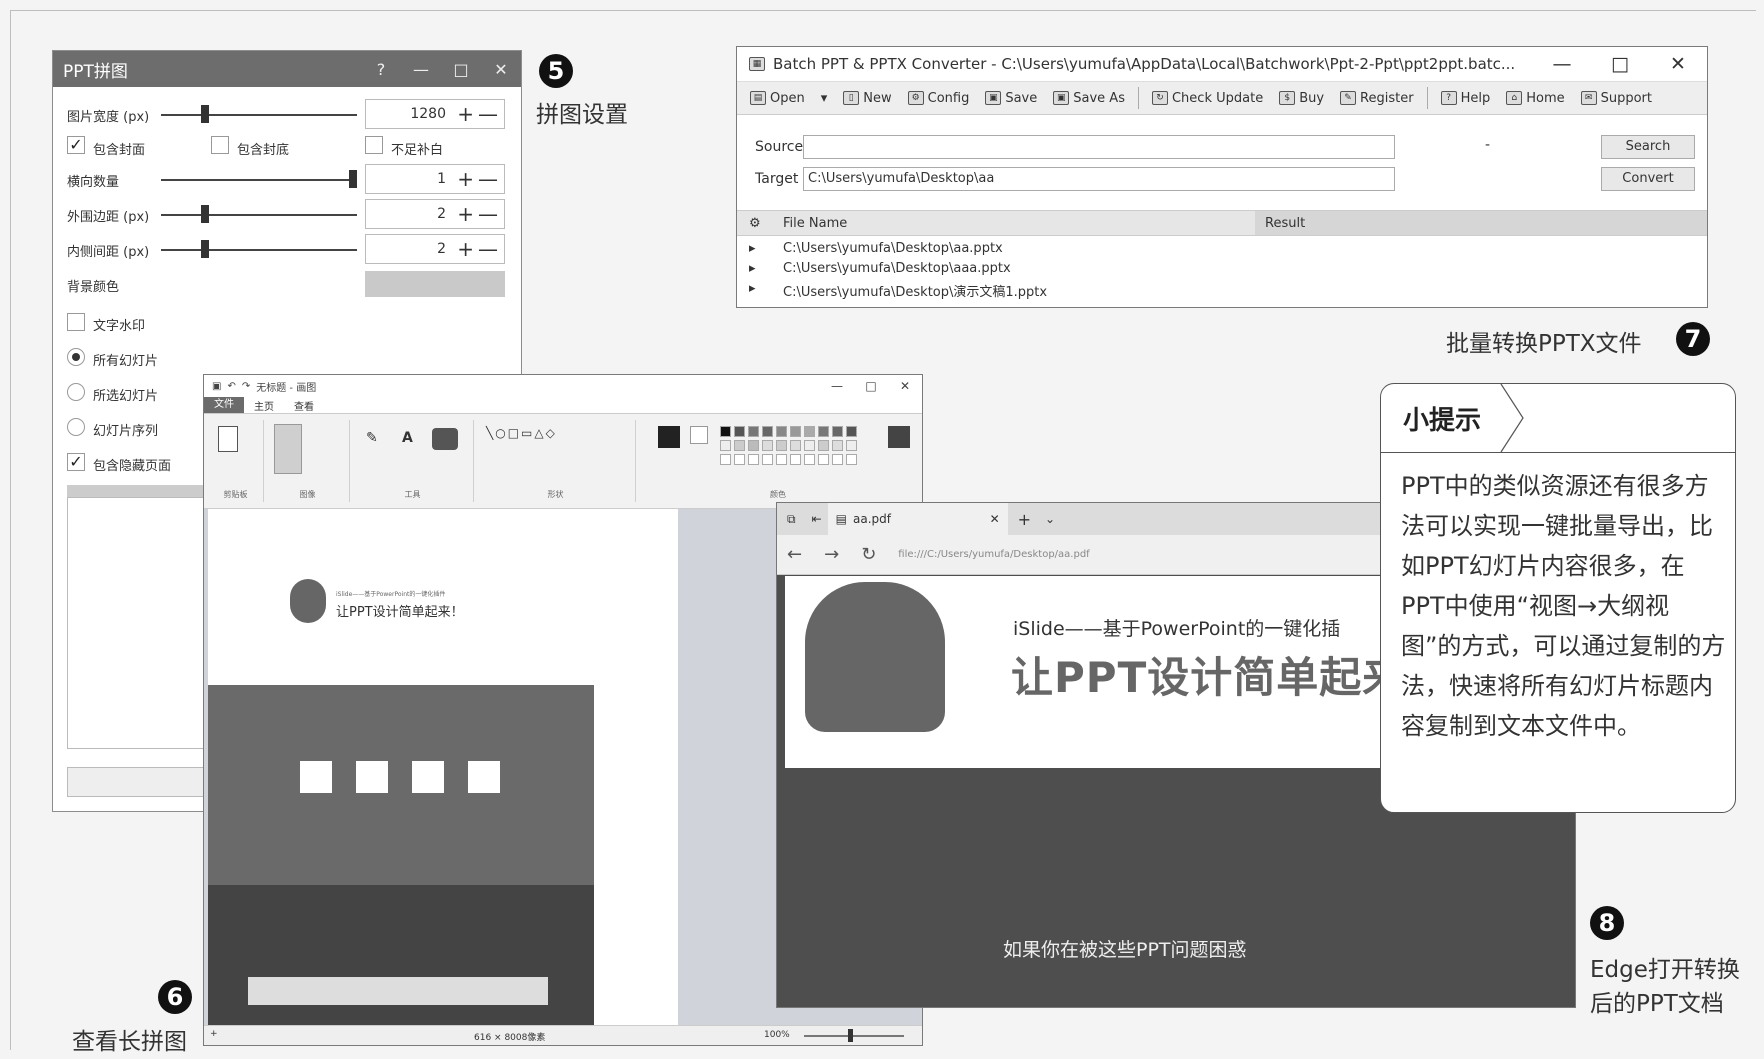 The image size is (1764, 1059). Describe the element at coordinates (488, 214) in the screenshot. I see `outer-margin-minus-button: —` at that location.